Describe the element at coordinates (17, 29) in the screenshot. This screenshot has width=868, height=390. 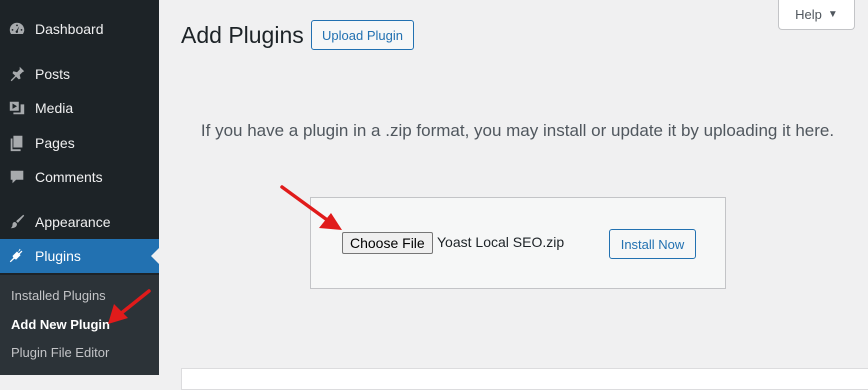
I see `dashboard-icon` at that location.